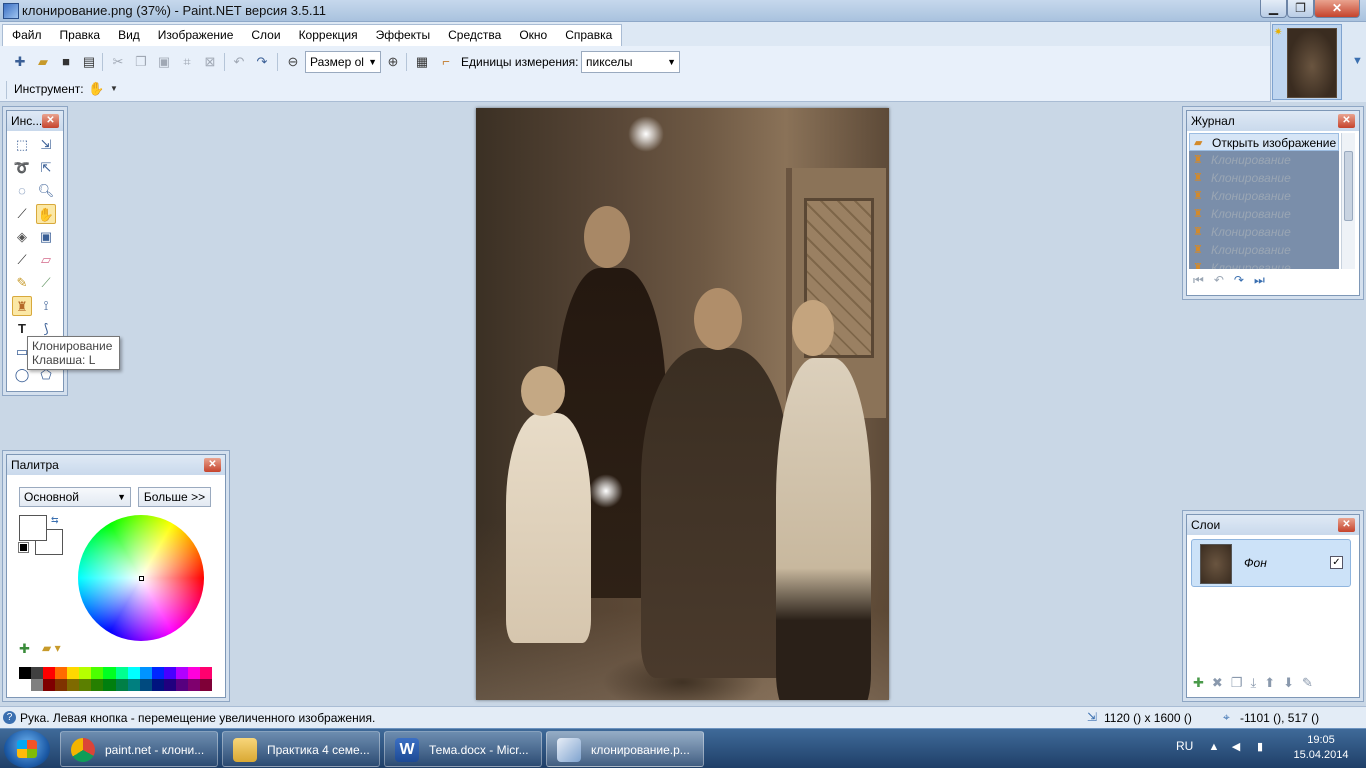 The width and height of the screenshot is (1366, 768). Describe the element at coordinates (1336, 562) in the screenshot. I see `layer-visibility-checkbox: ✓` at that location.